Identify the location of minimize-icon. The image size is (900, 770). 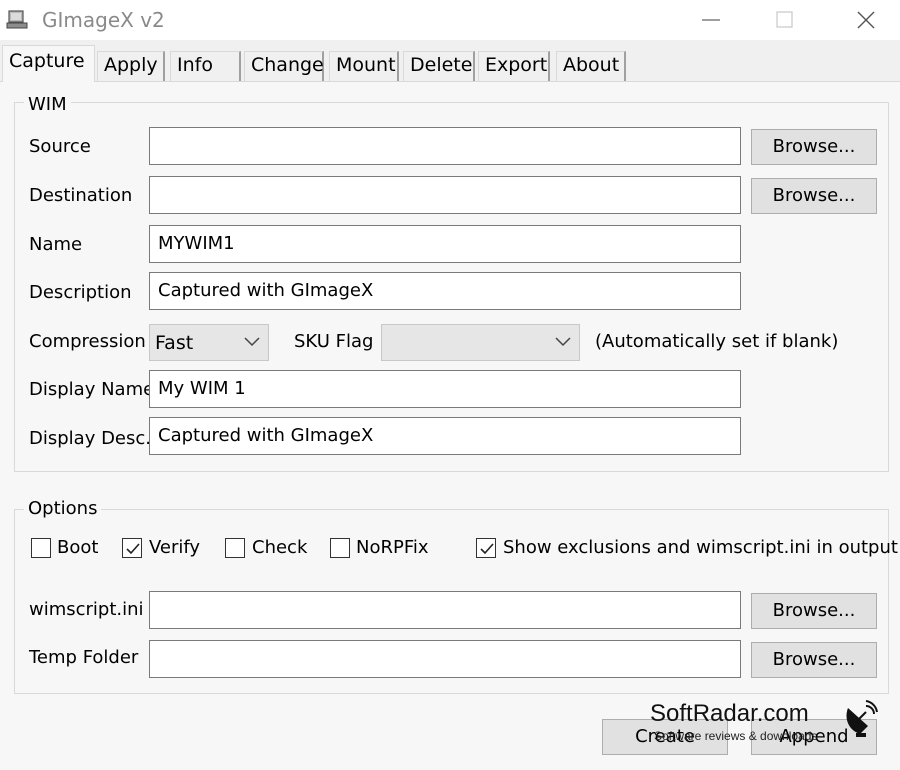
(711, 20).